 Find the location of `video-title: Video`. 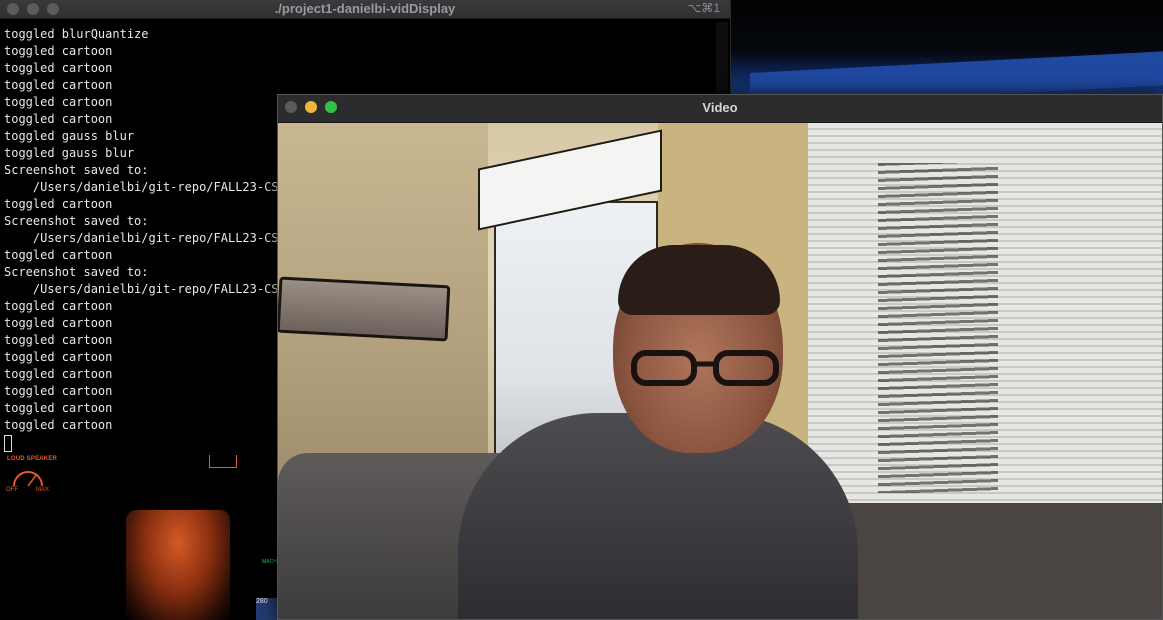

video-title: Video is located at coordinates (720, 107).